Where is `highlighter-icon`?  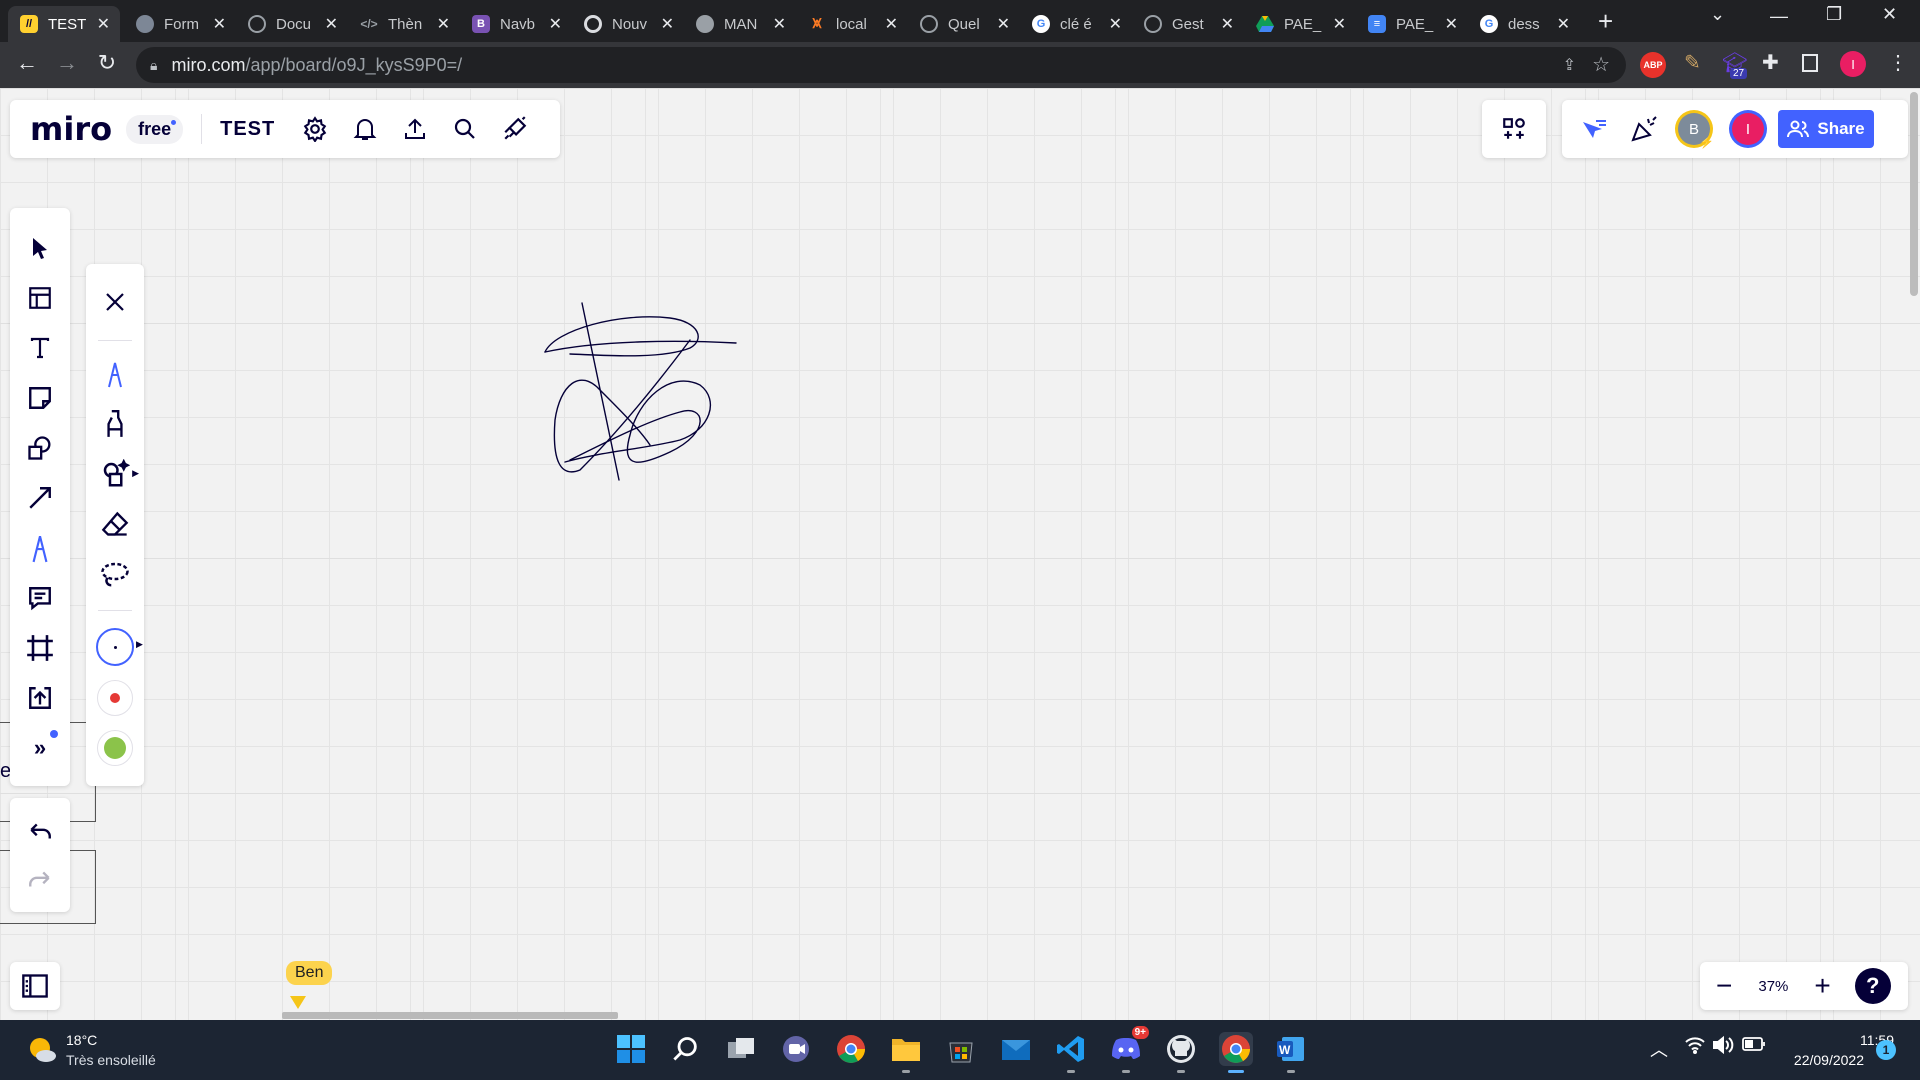 highlighter-icon is located at coordinates (115, 424).